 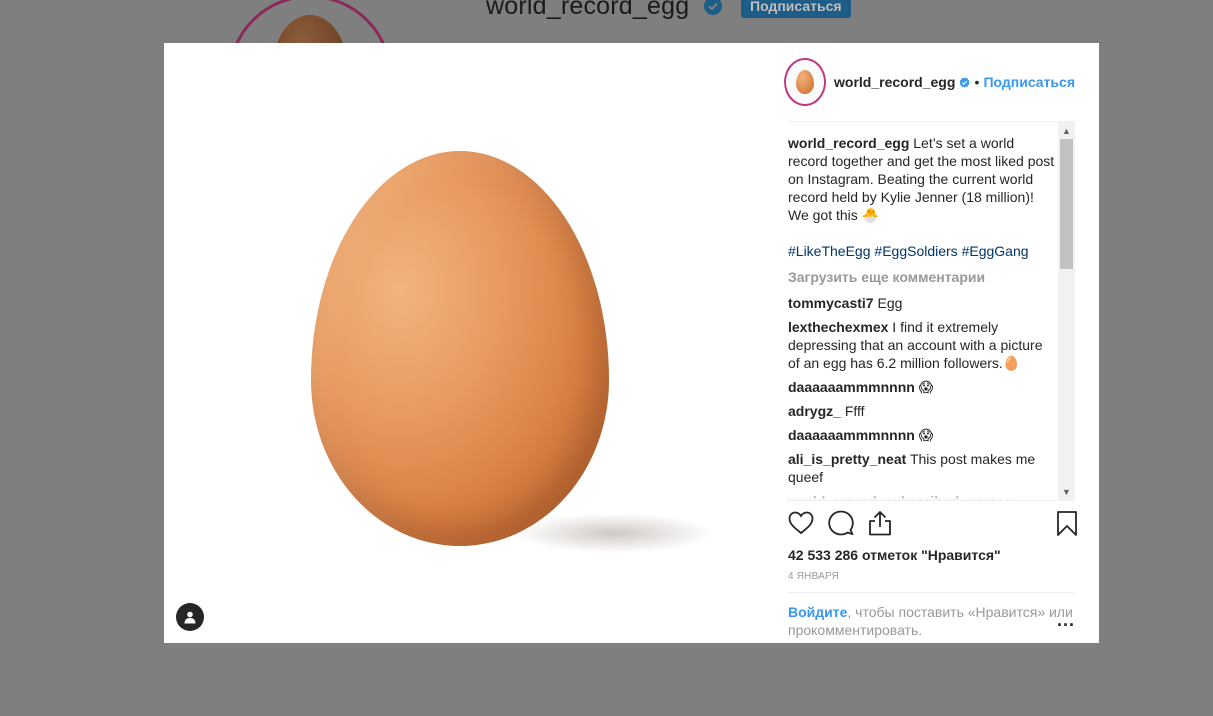 What do you see at coordinates (1066, 130) in the screenshot?
I see `scroll-up-arrow-icon: ▲` at bounding box center [1066, 130].